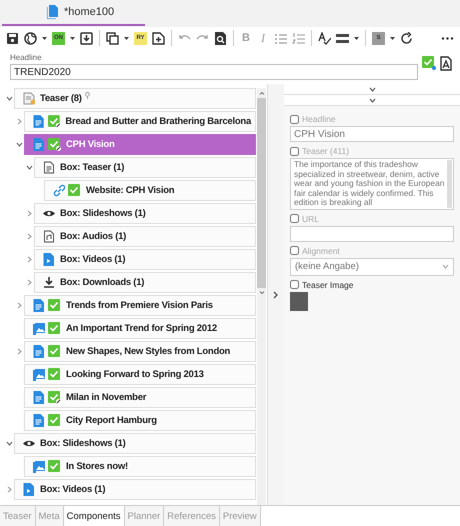  I want to click on tree-item: Box: Audios (1), so click(145, 236).